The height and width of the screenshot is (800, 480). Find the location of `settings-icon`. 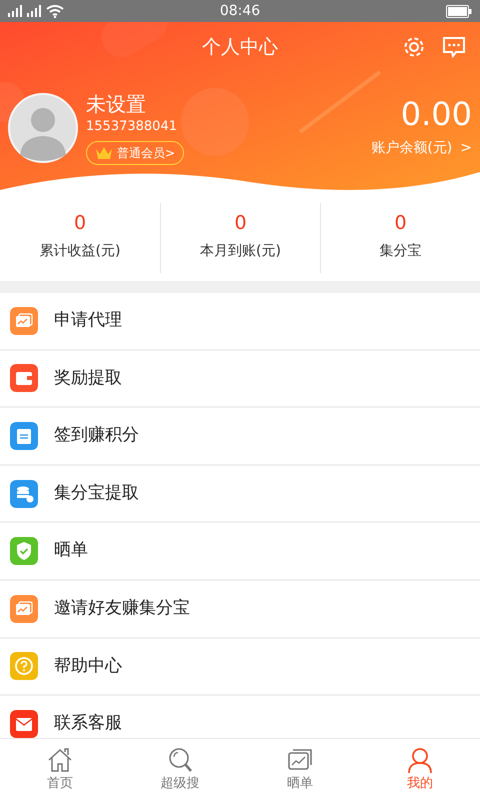

settings-icon is located at coordinates (414, 47).